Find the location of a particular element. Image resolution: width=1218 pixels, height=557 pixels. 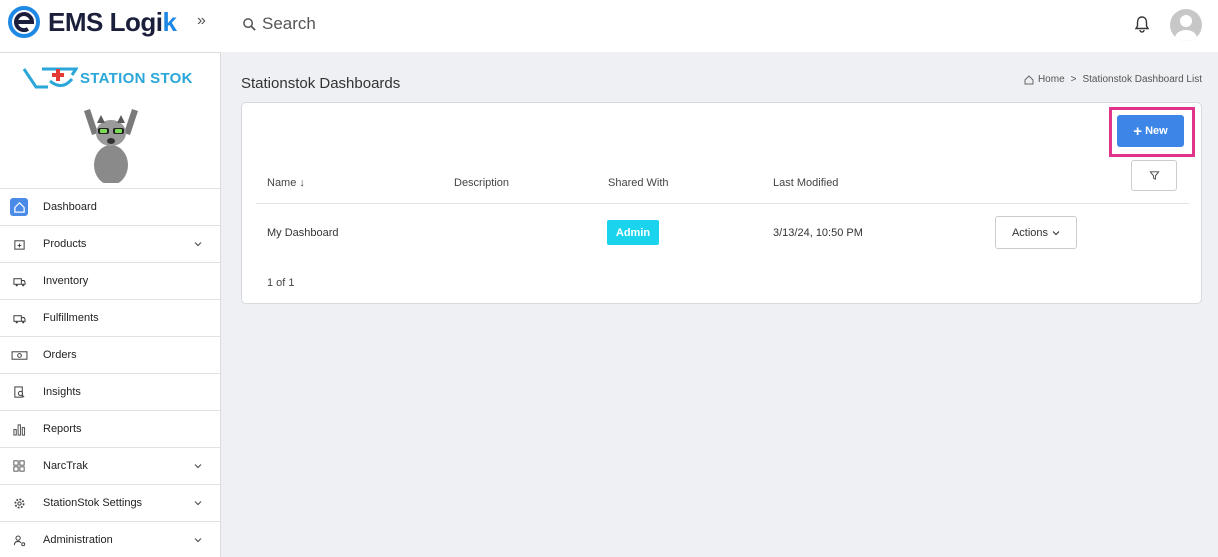

grid-icon is located at coordinates (19, 466).